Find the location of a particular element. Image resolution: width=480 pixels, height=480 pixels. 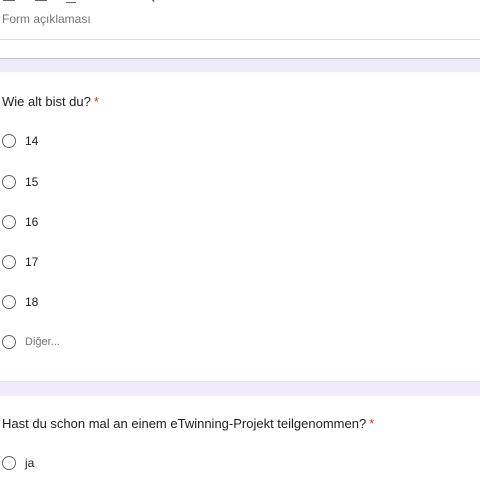

option-ja: ja is located at coordinates (152, 465).